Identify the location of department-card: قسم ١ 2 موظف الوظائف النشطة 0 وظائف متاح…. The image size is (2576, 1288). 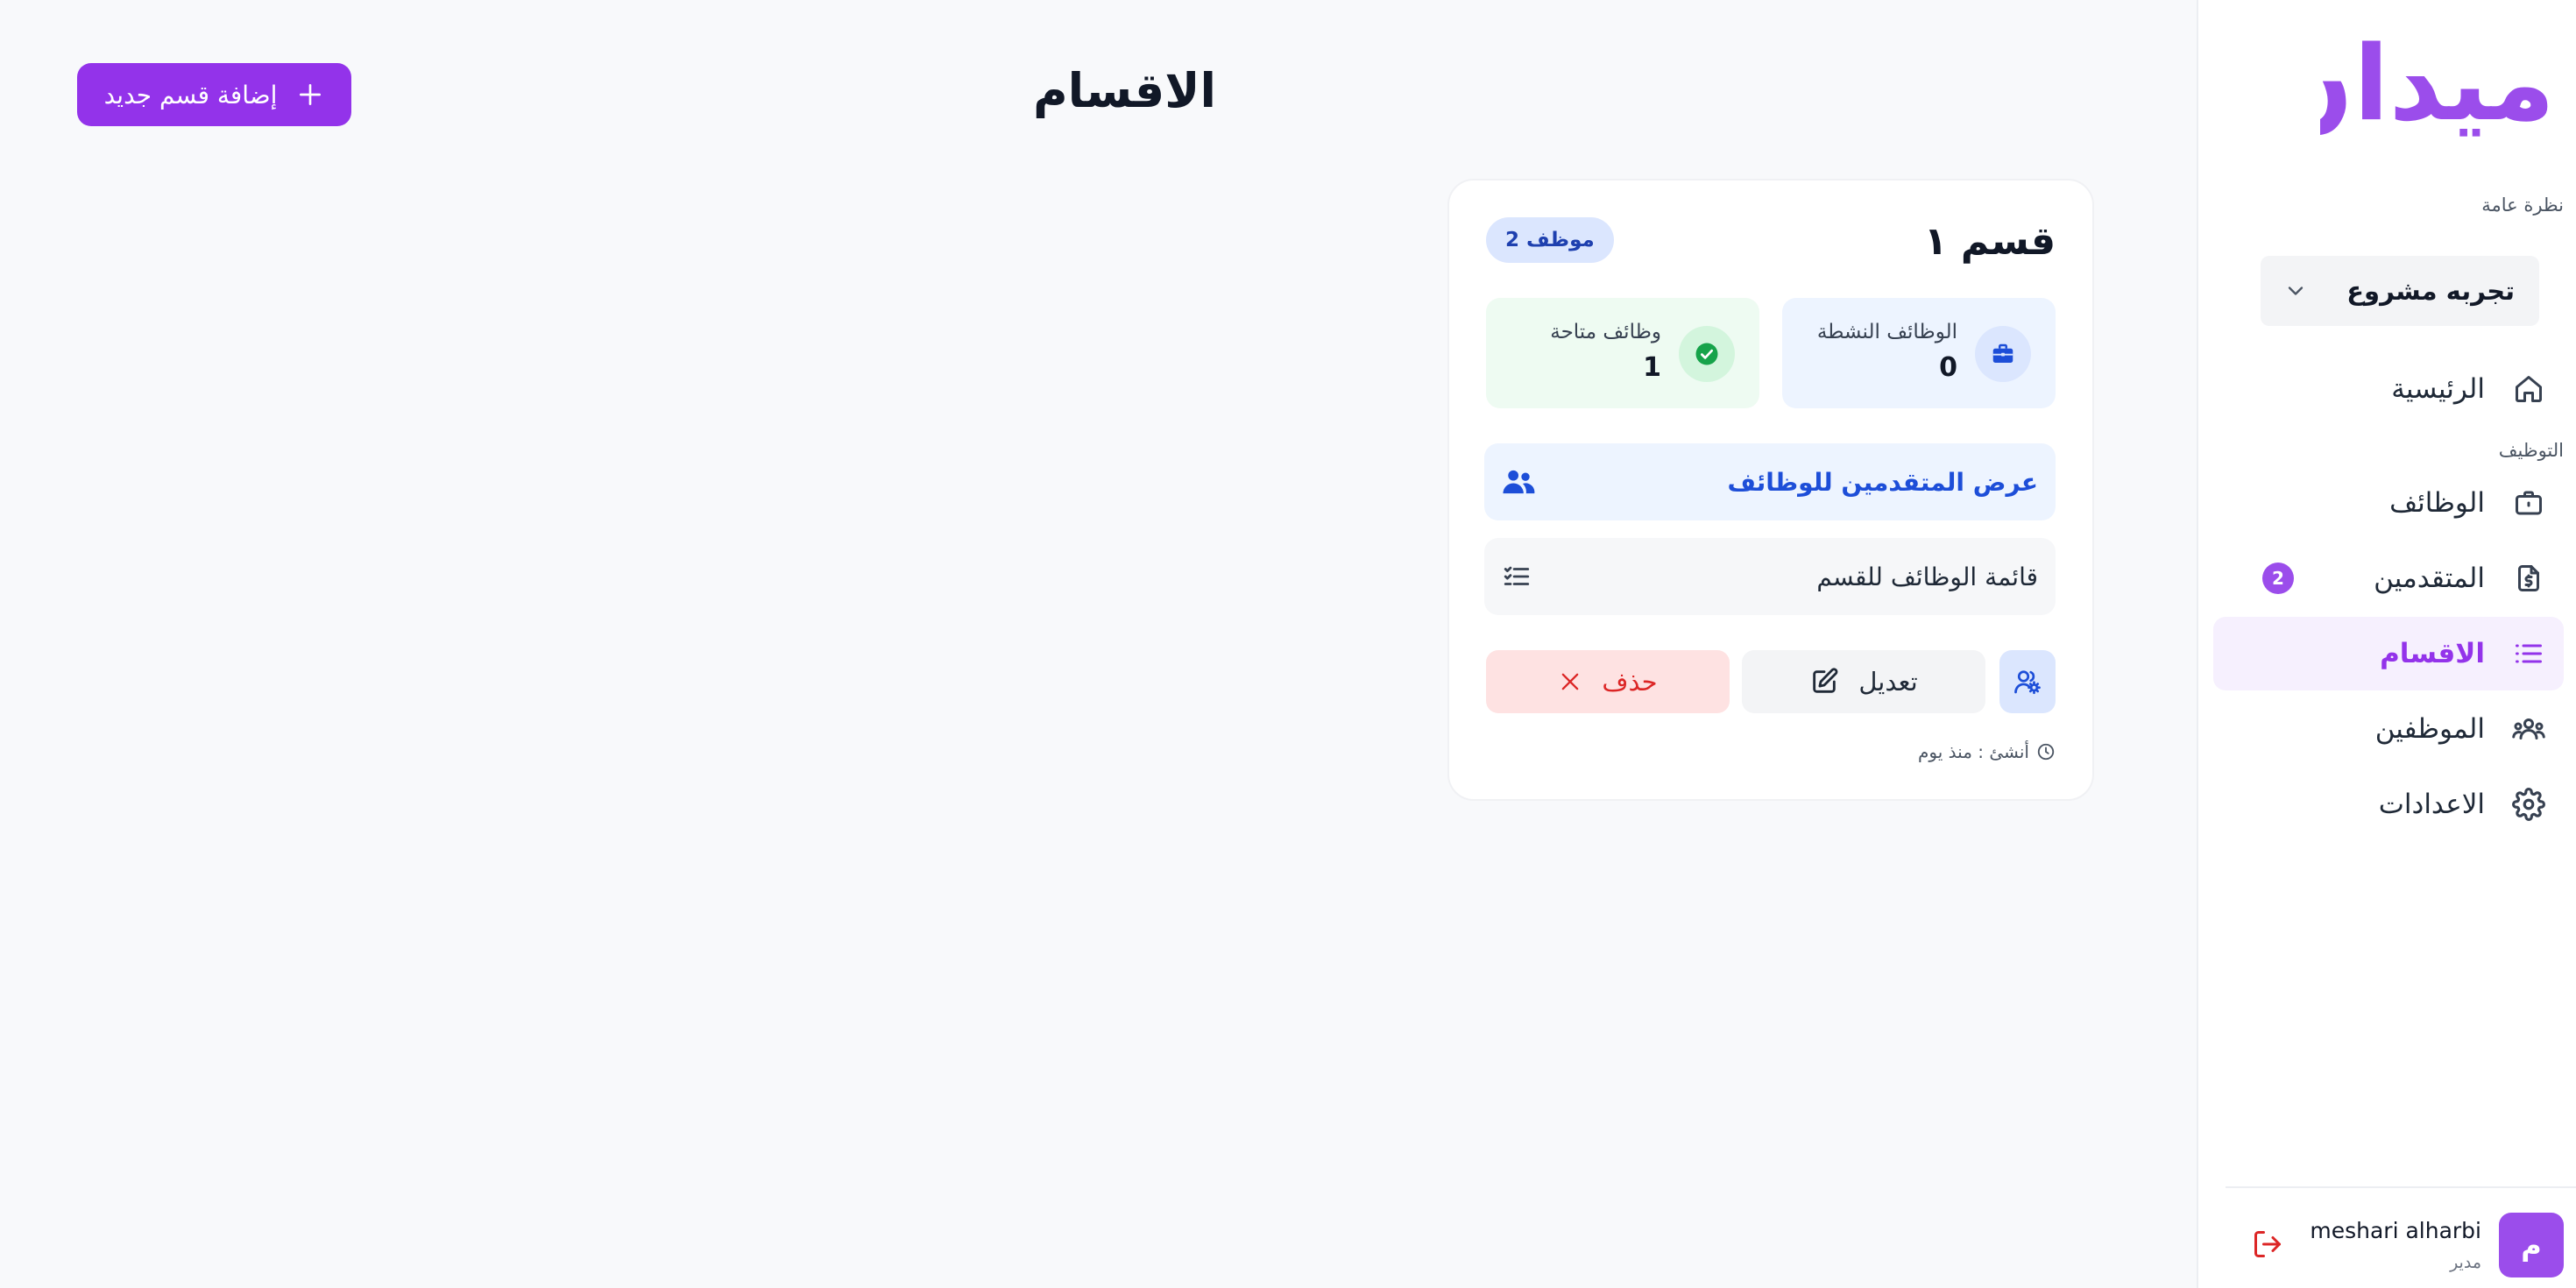
(1770, 490).